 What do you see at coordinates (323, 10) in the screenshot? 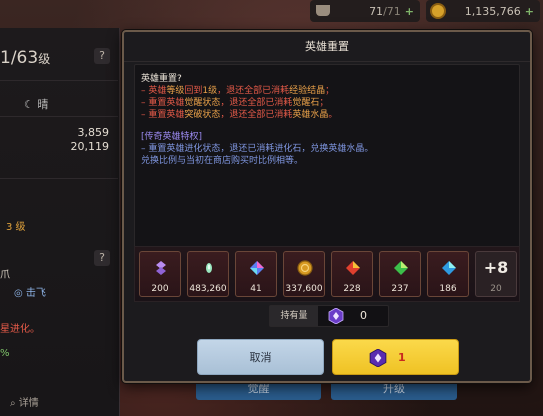
I see `coffee-cup-icon` at bounding box center [323, 10].